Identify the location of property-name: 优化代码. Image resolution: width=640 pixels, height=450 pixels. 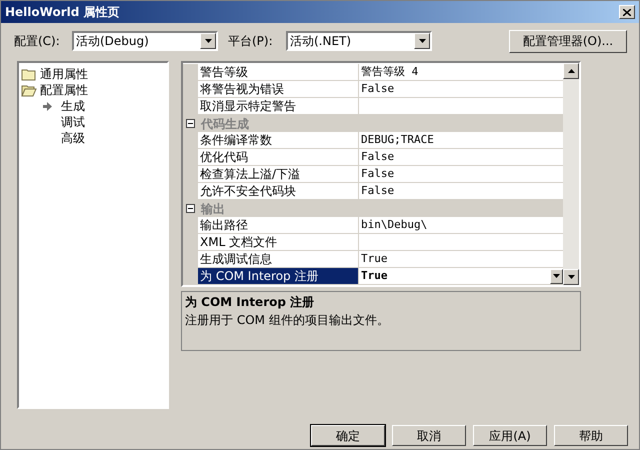
(278, 157).